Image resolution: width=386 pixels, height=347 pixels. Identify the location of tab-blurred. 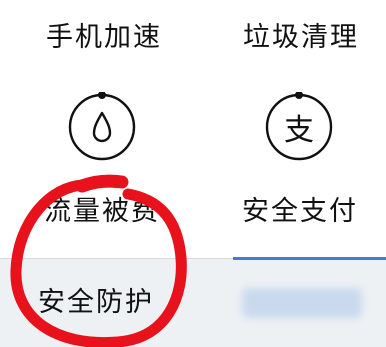
(302, 303).